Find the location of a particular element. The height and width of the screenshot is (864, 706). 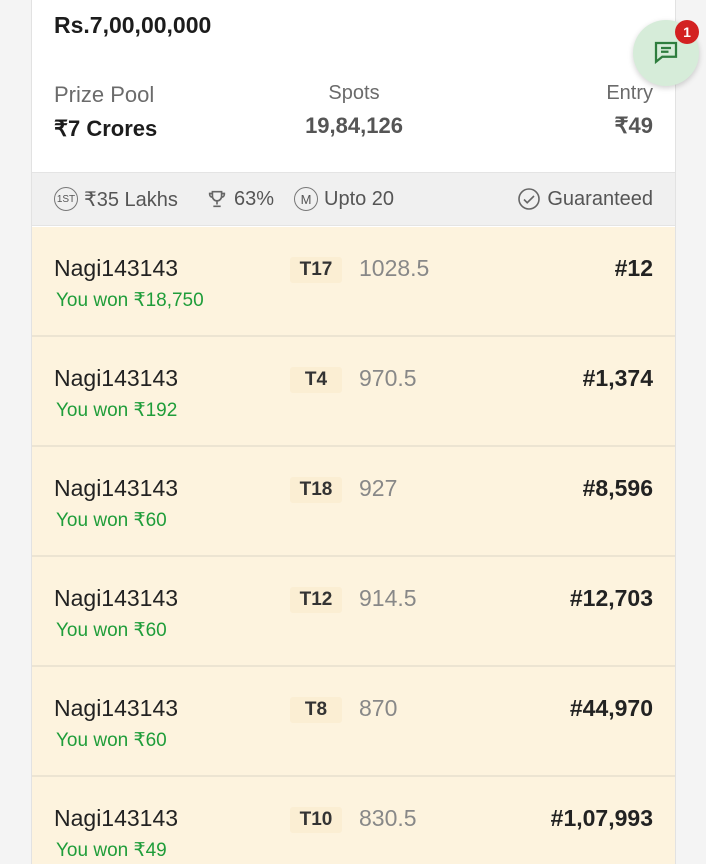

entry-winnings: You won ₹49 is located at coordinates (111, 850).